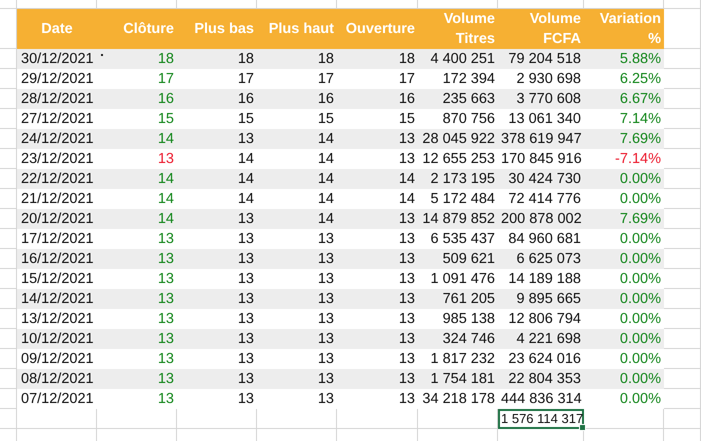  What do you see at coordinates (458, 259) in the screenshot?
I see `table-cell: 509 621` at bounding box center [458, 259].